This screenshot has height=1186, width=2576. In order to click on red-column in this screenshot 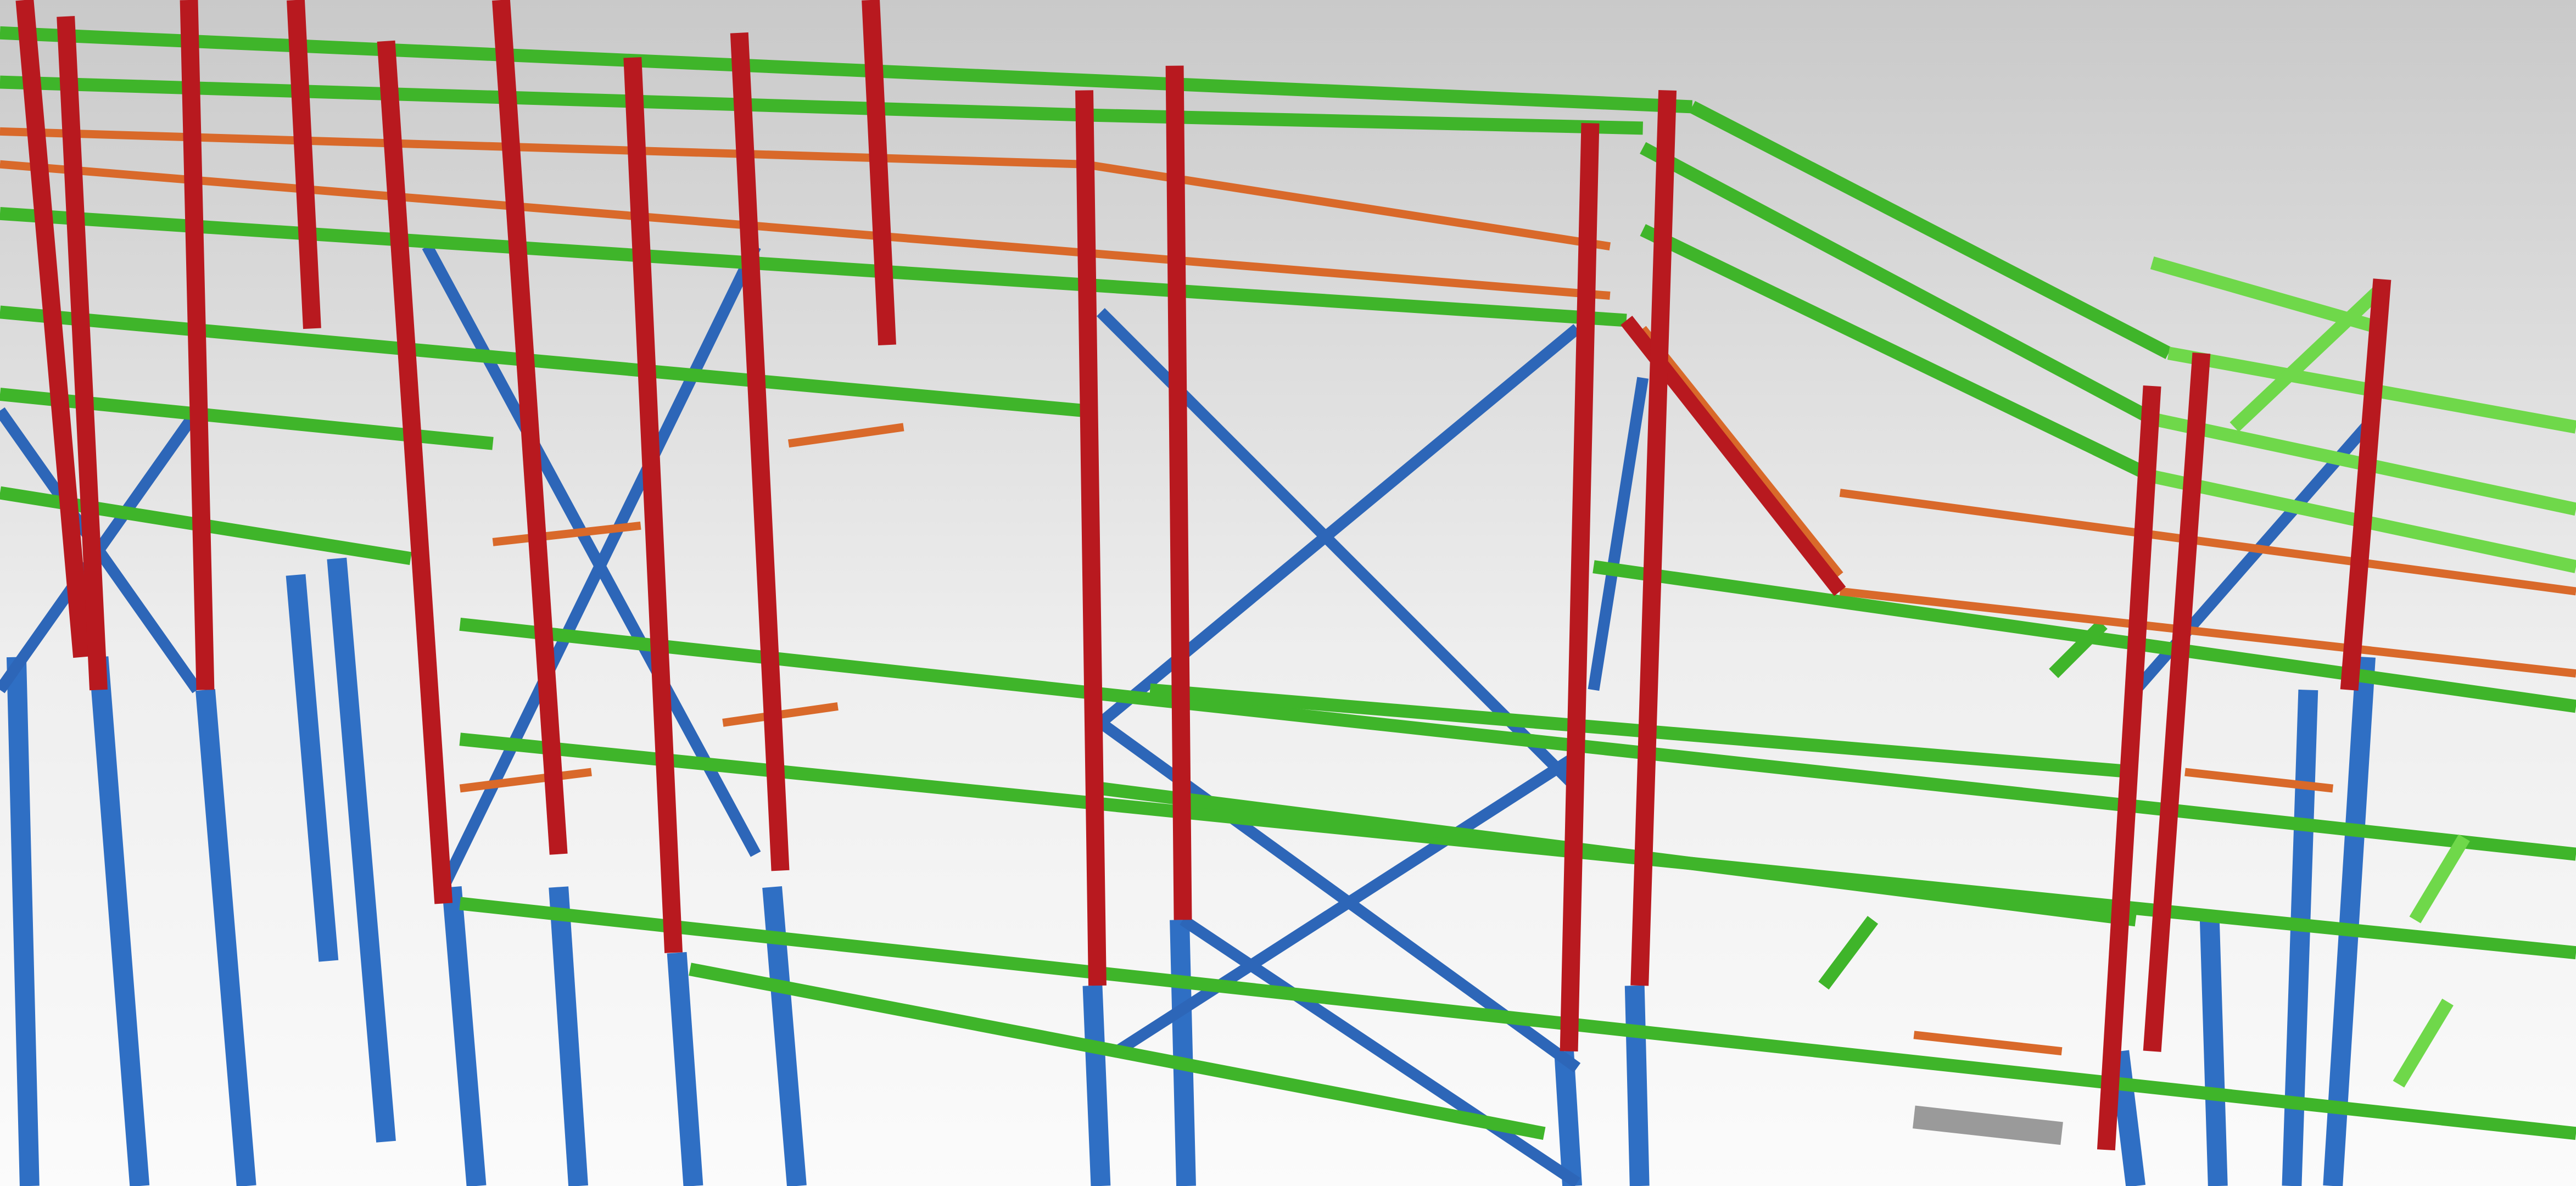, I will do `click(1179, 492)`.